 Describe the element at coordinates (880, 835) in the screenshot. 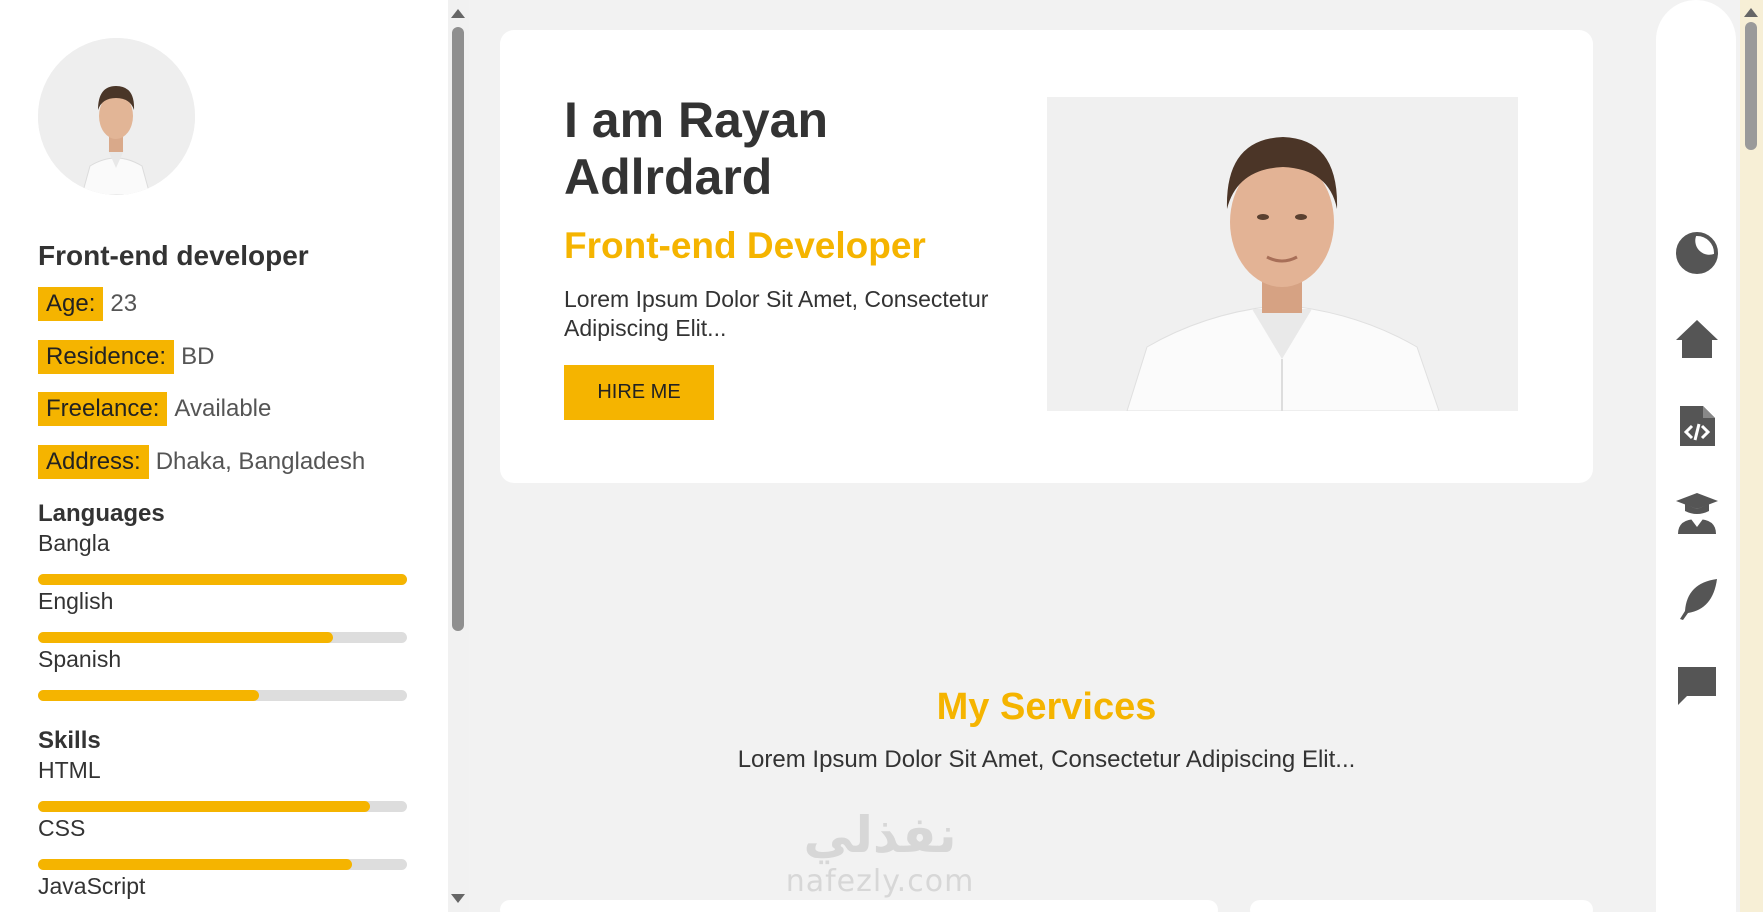

I see `watermark-arabic: نفذلي` at that location.